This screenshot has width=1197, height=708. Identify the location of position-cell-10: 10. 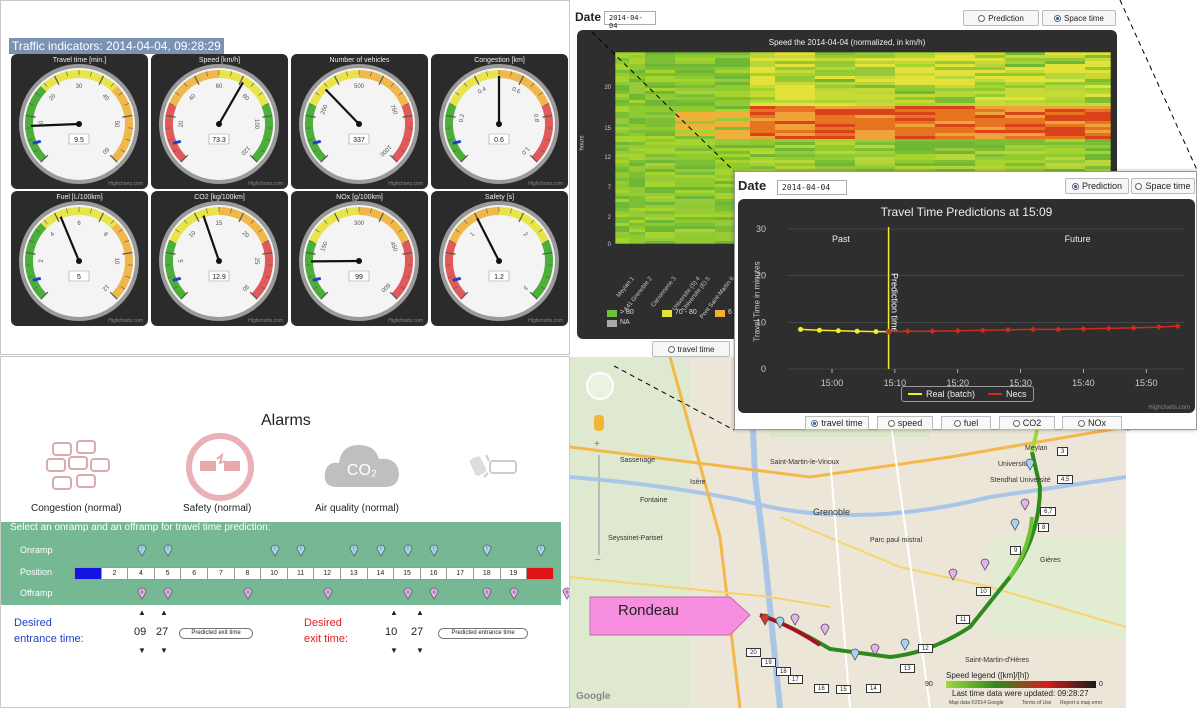
(274, 573).